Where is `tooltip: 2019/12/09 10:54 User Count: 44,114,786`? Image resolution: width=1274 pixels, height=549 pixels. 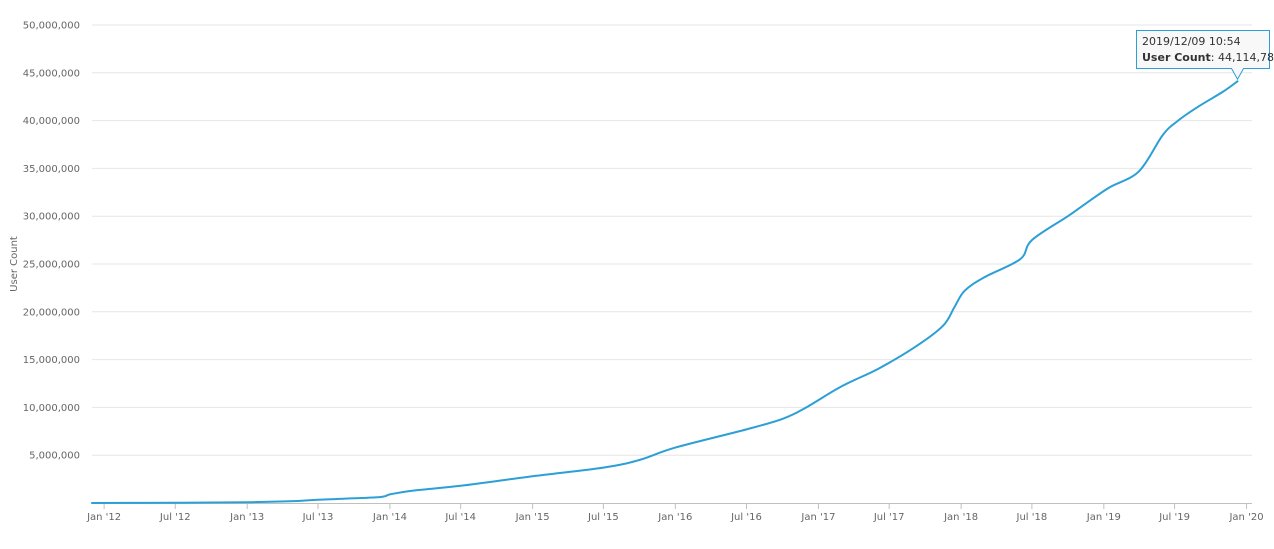
tooltip: 2019/12/09 10:54 User Count: 44,114,786 is located at coordinates (1205, 55).